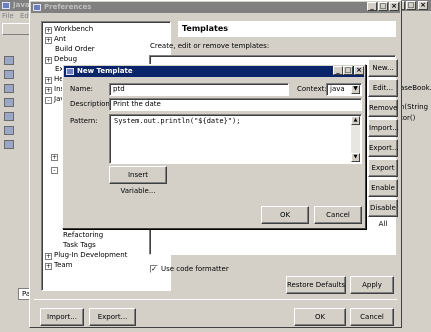 This screenshot has width=431, height=332. What do you see at coordinates (177, 121) in the screenshot?
I see `pattern-text: System.out.println("${date}");` at bounding box center [177, 121].